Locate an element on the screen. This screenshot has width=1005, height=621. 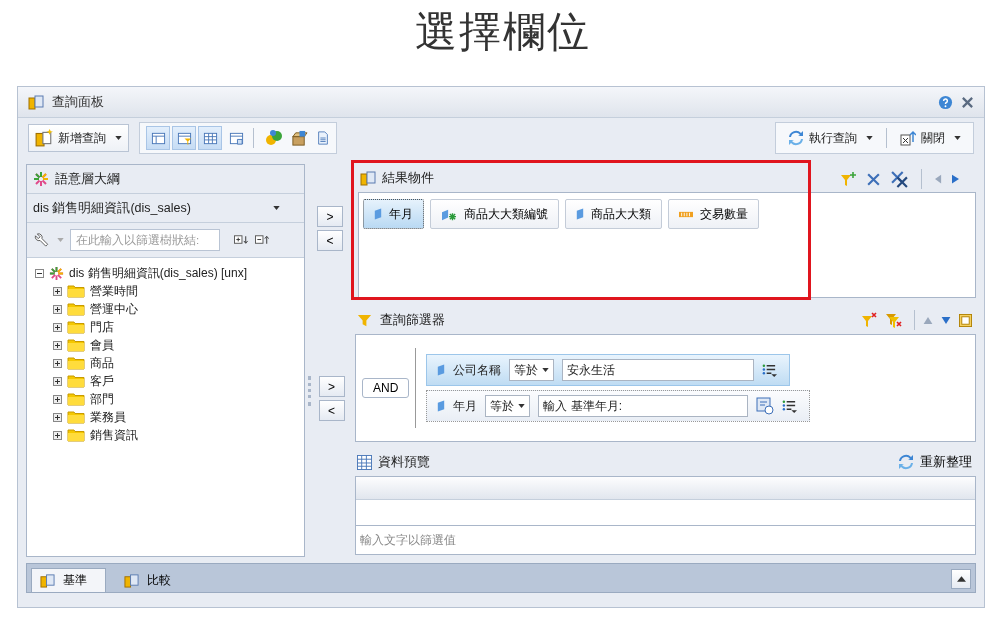
page-title: 選擇欄位 is located at coordinates (502, 32).